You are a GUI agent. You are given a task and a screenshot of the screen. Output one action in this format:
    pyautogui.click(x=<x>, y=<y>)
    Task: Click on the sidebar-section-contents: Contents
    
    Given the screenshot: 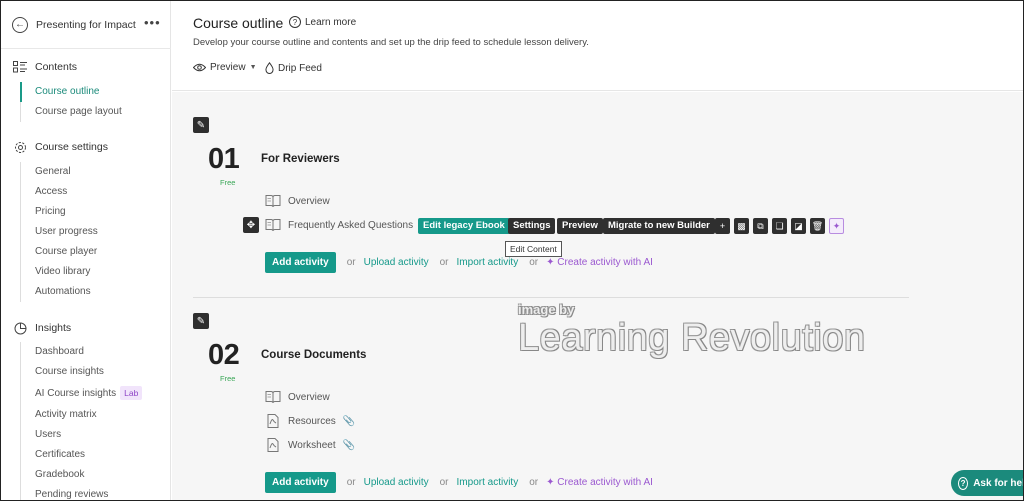 What is the action you would take?
    pyautogui.click(x=45, y=67)
    